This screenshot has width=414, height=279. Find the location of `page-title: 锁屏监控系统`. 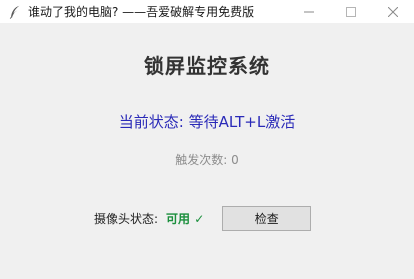

page-title: 锁屏监控系统 is located at coordinates (207, 66).